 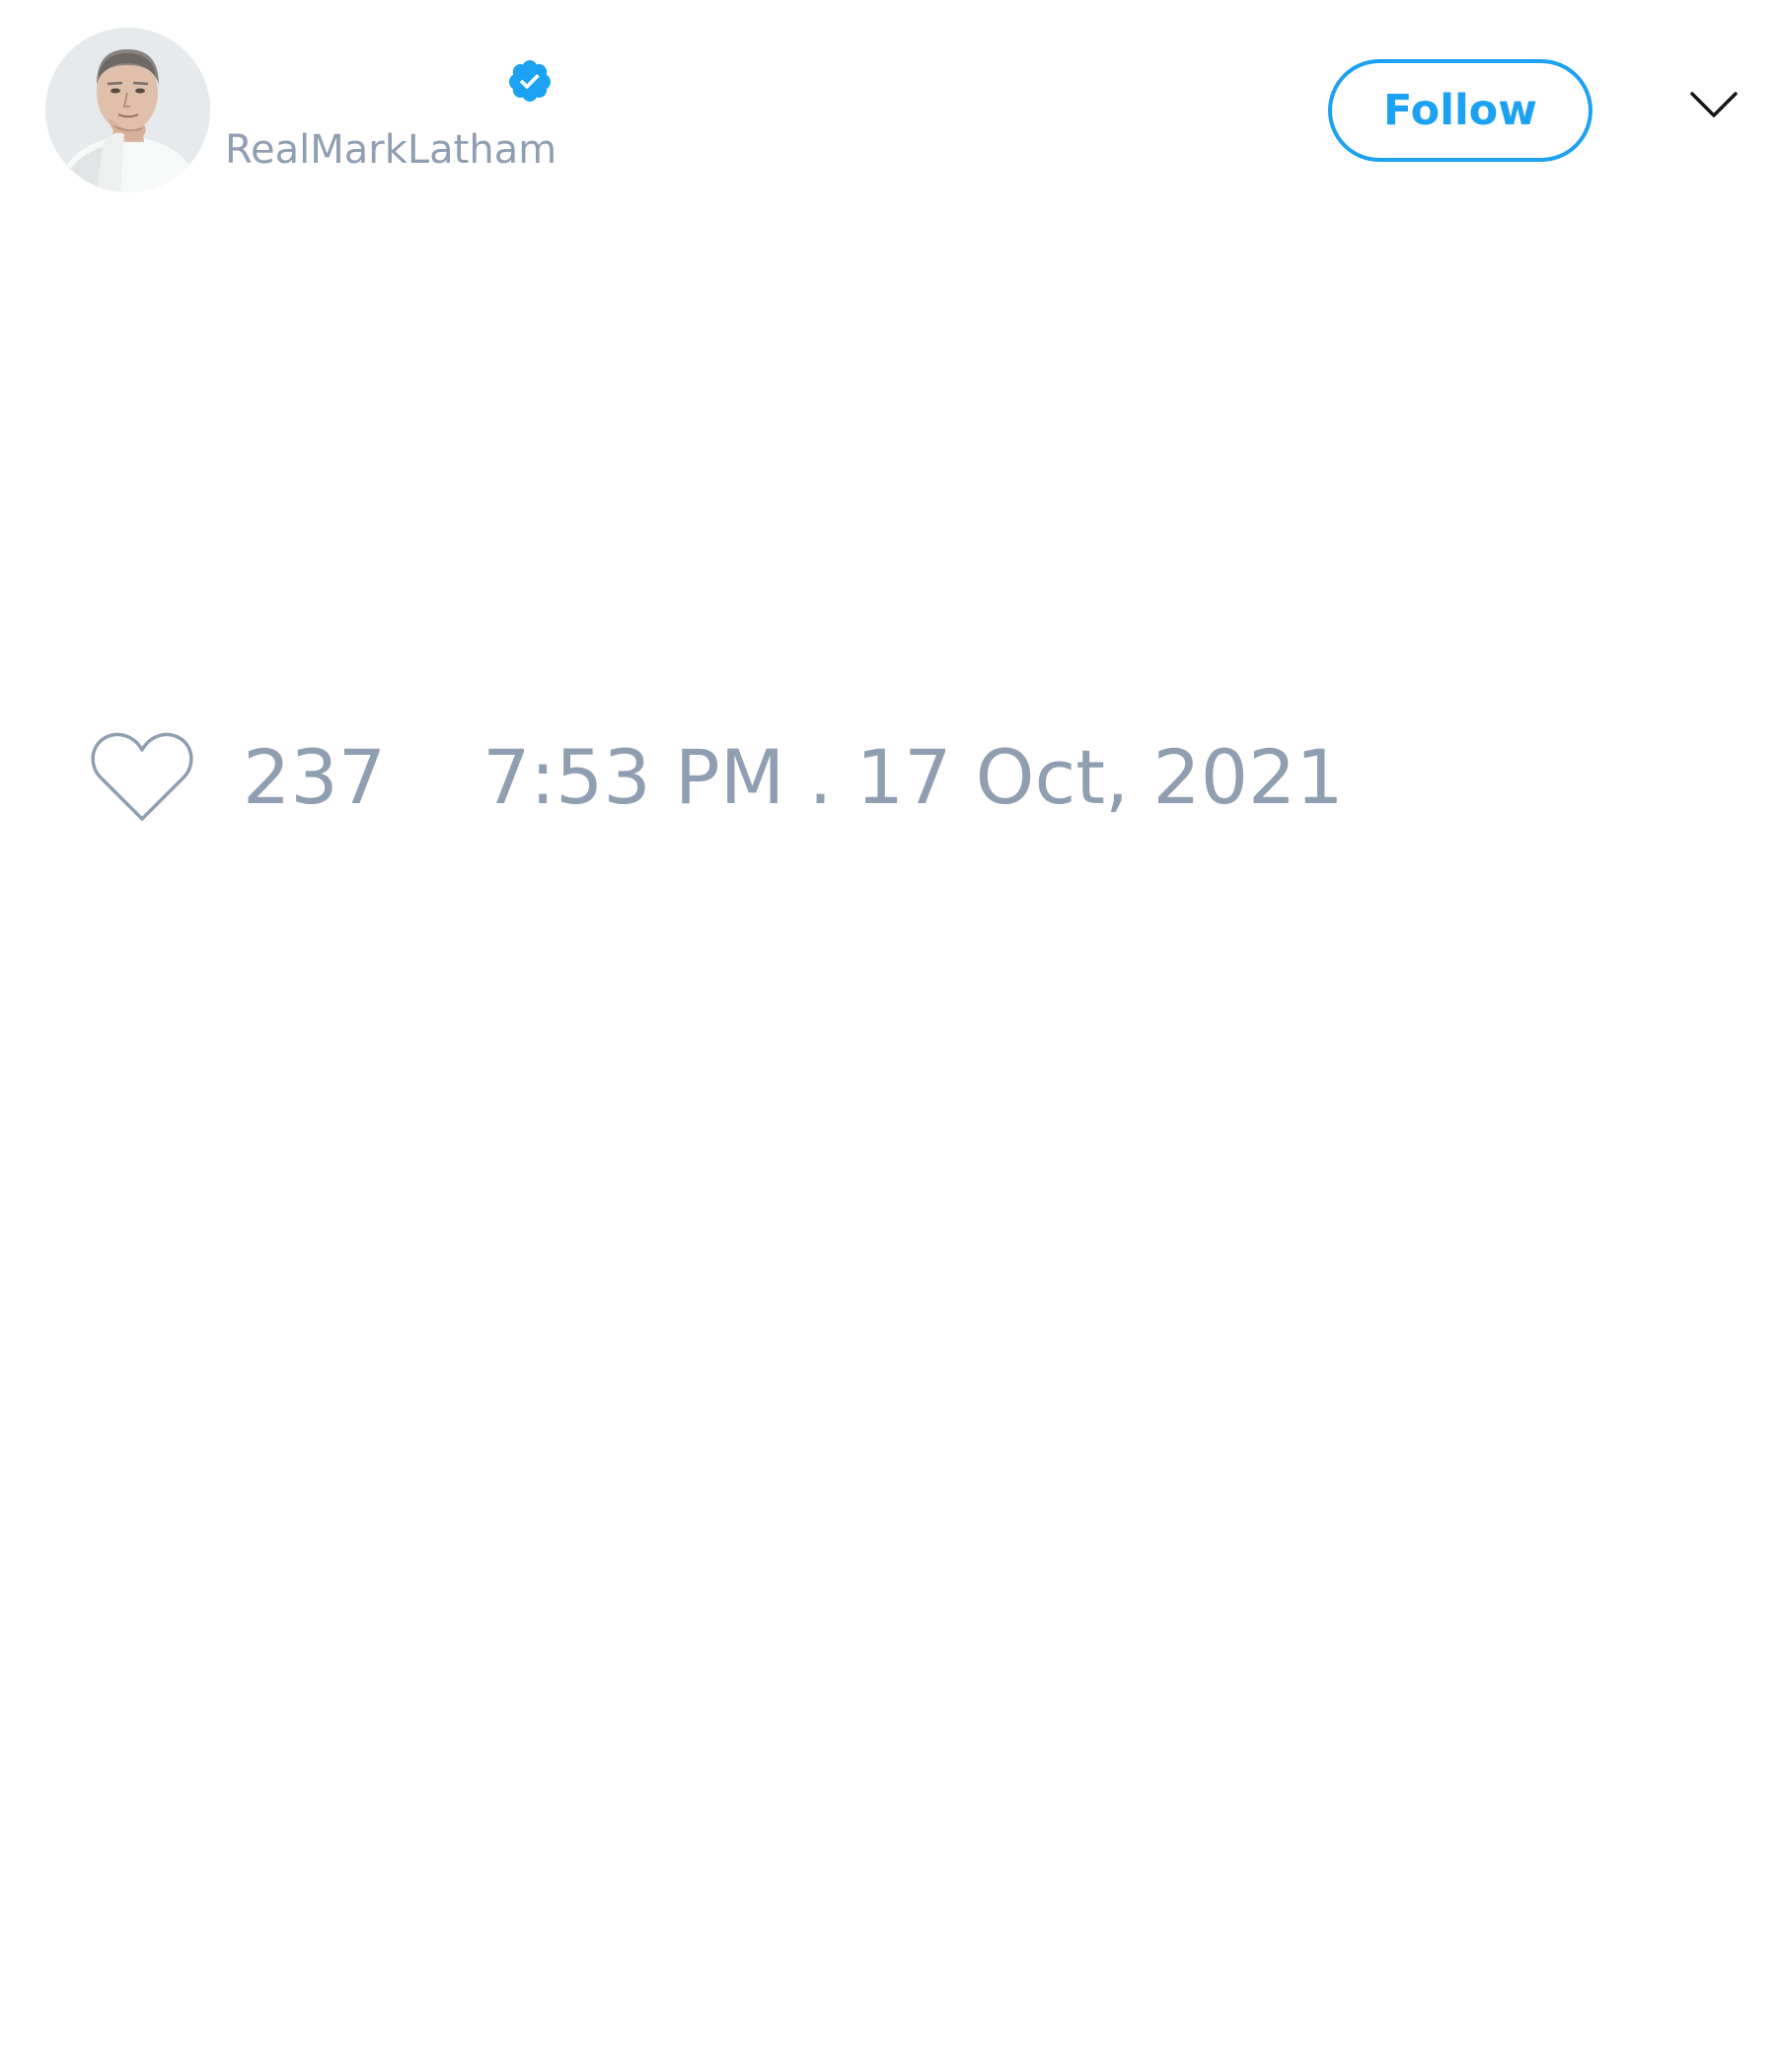 What do you see at coordinates (529, 81) in the screenshot?
I see `verified-badge-icon` at bounding box center [529, 81].